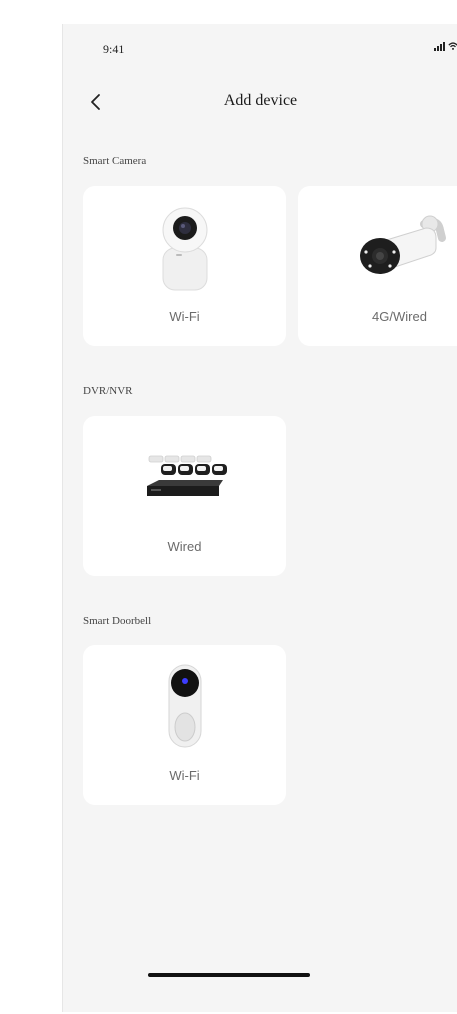 This screenshot has height=1014, width=457. I want to click on card-smart-camera-4g-wired: 4G/Wired, so click(377, 266).